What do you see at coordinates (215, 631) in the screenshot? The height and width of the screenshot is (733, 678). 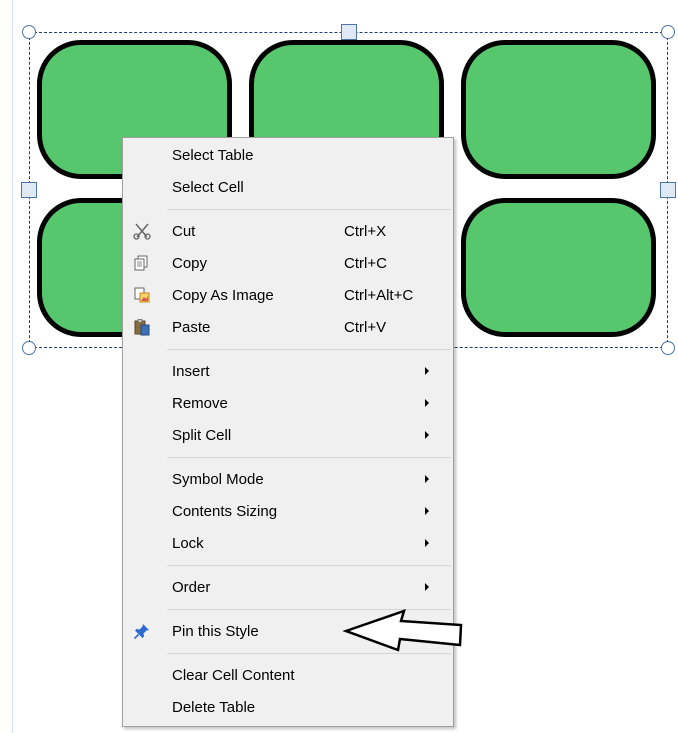 I see `menu-item-label: Pin this Style` at bounding box center [215, 631].